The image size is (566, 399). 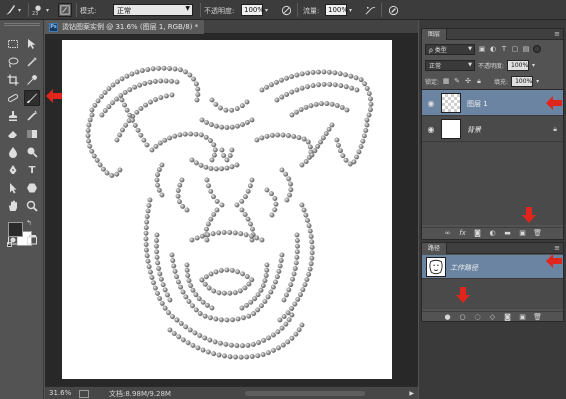 What do you see at coordinates (125, 27) in the screenshot?
I see `document-tab: Ps 烫钻图案实例 @ 31.6% (图层 1, RGB/8) *` at bounding box center [125, 27].